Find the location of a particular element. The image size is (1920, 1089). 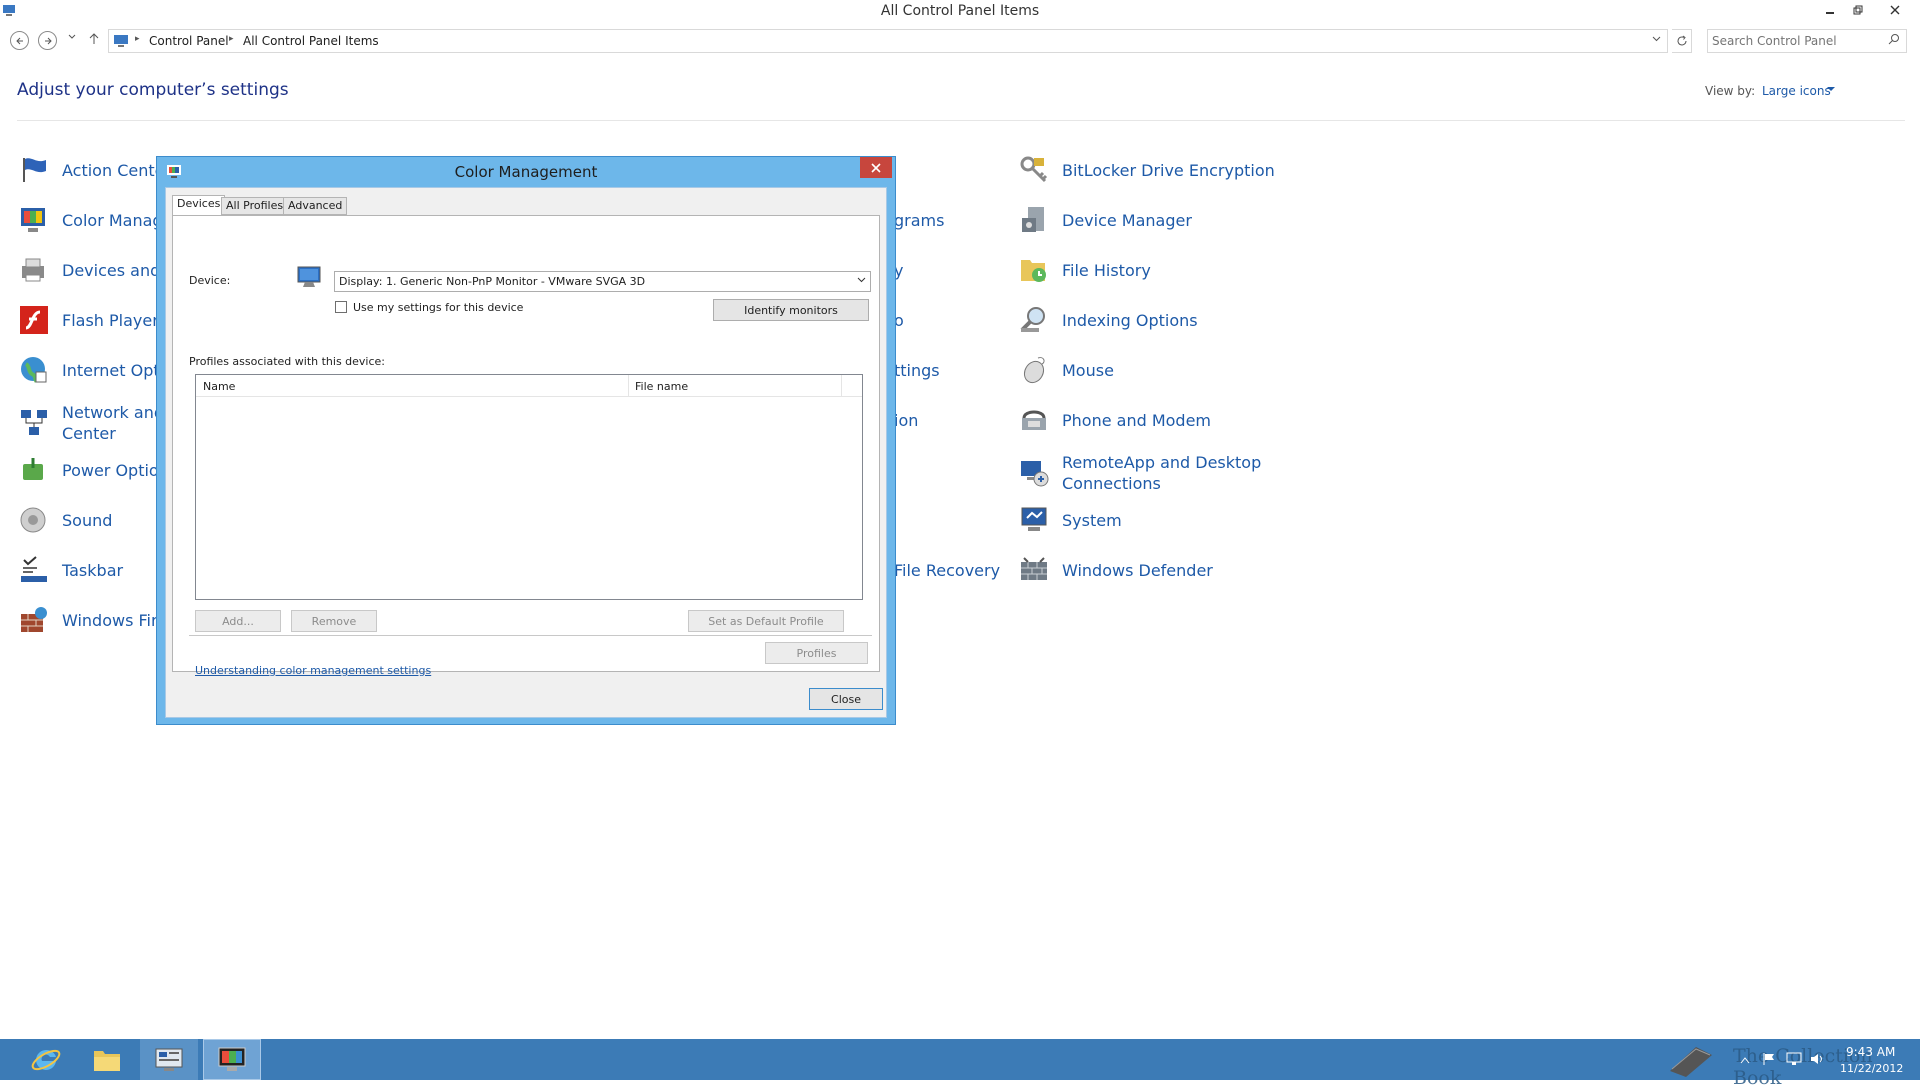

clock-date: 11/22/2012 is located at coordinates (1871, 1068).